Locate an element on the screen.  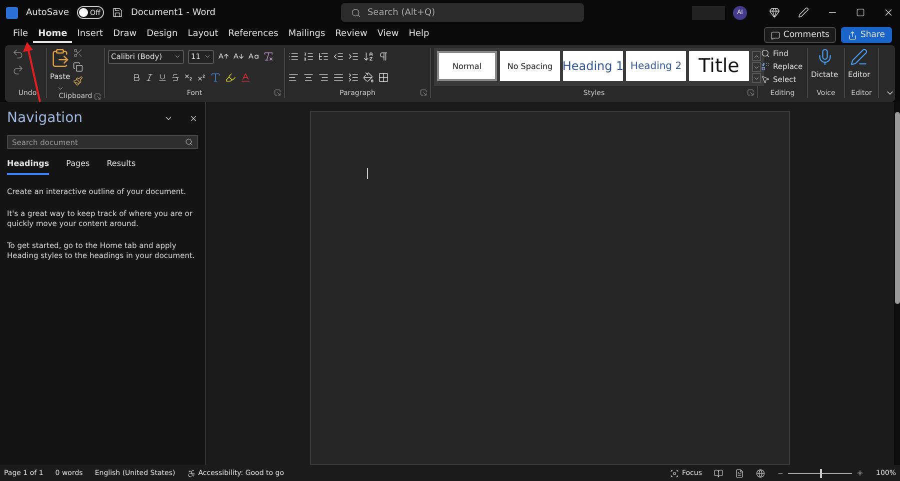
style-option: Normal is located at coordinates (467, 66).